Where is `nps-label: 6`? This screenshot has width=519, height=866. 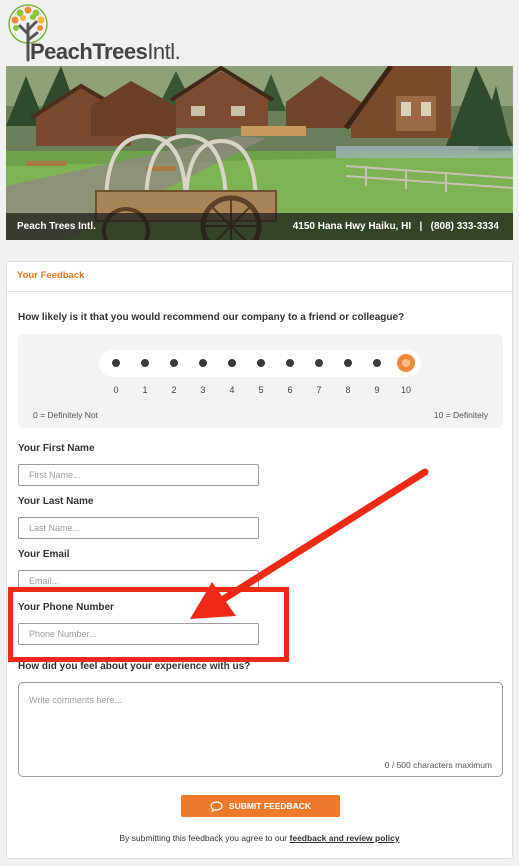 nps-label: 6 is located at coordinates (290, 390).